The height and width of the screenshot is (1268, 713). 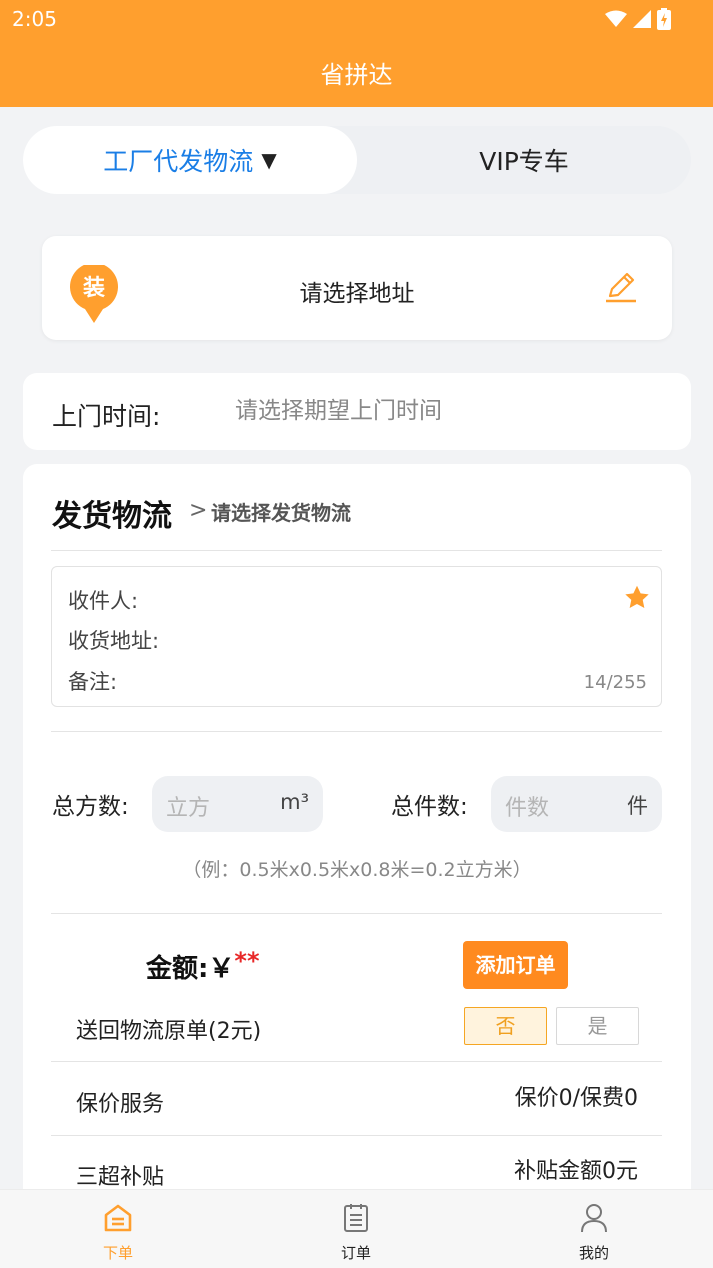 What do you see at coordinates (576, 804) in the screenshot?
I see `pieces-input: 件数 件` at bounding box center [576, 804].